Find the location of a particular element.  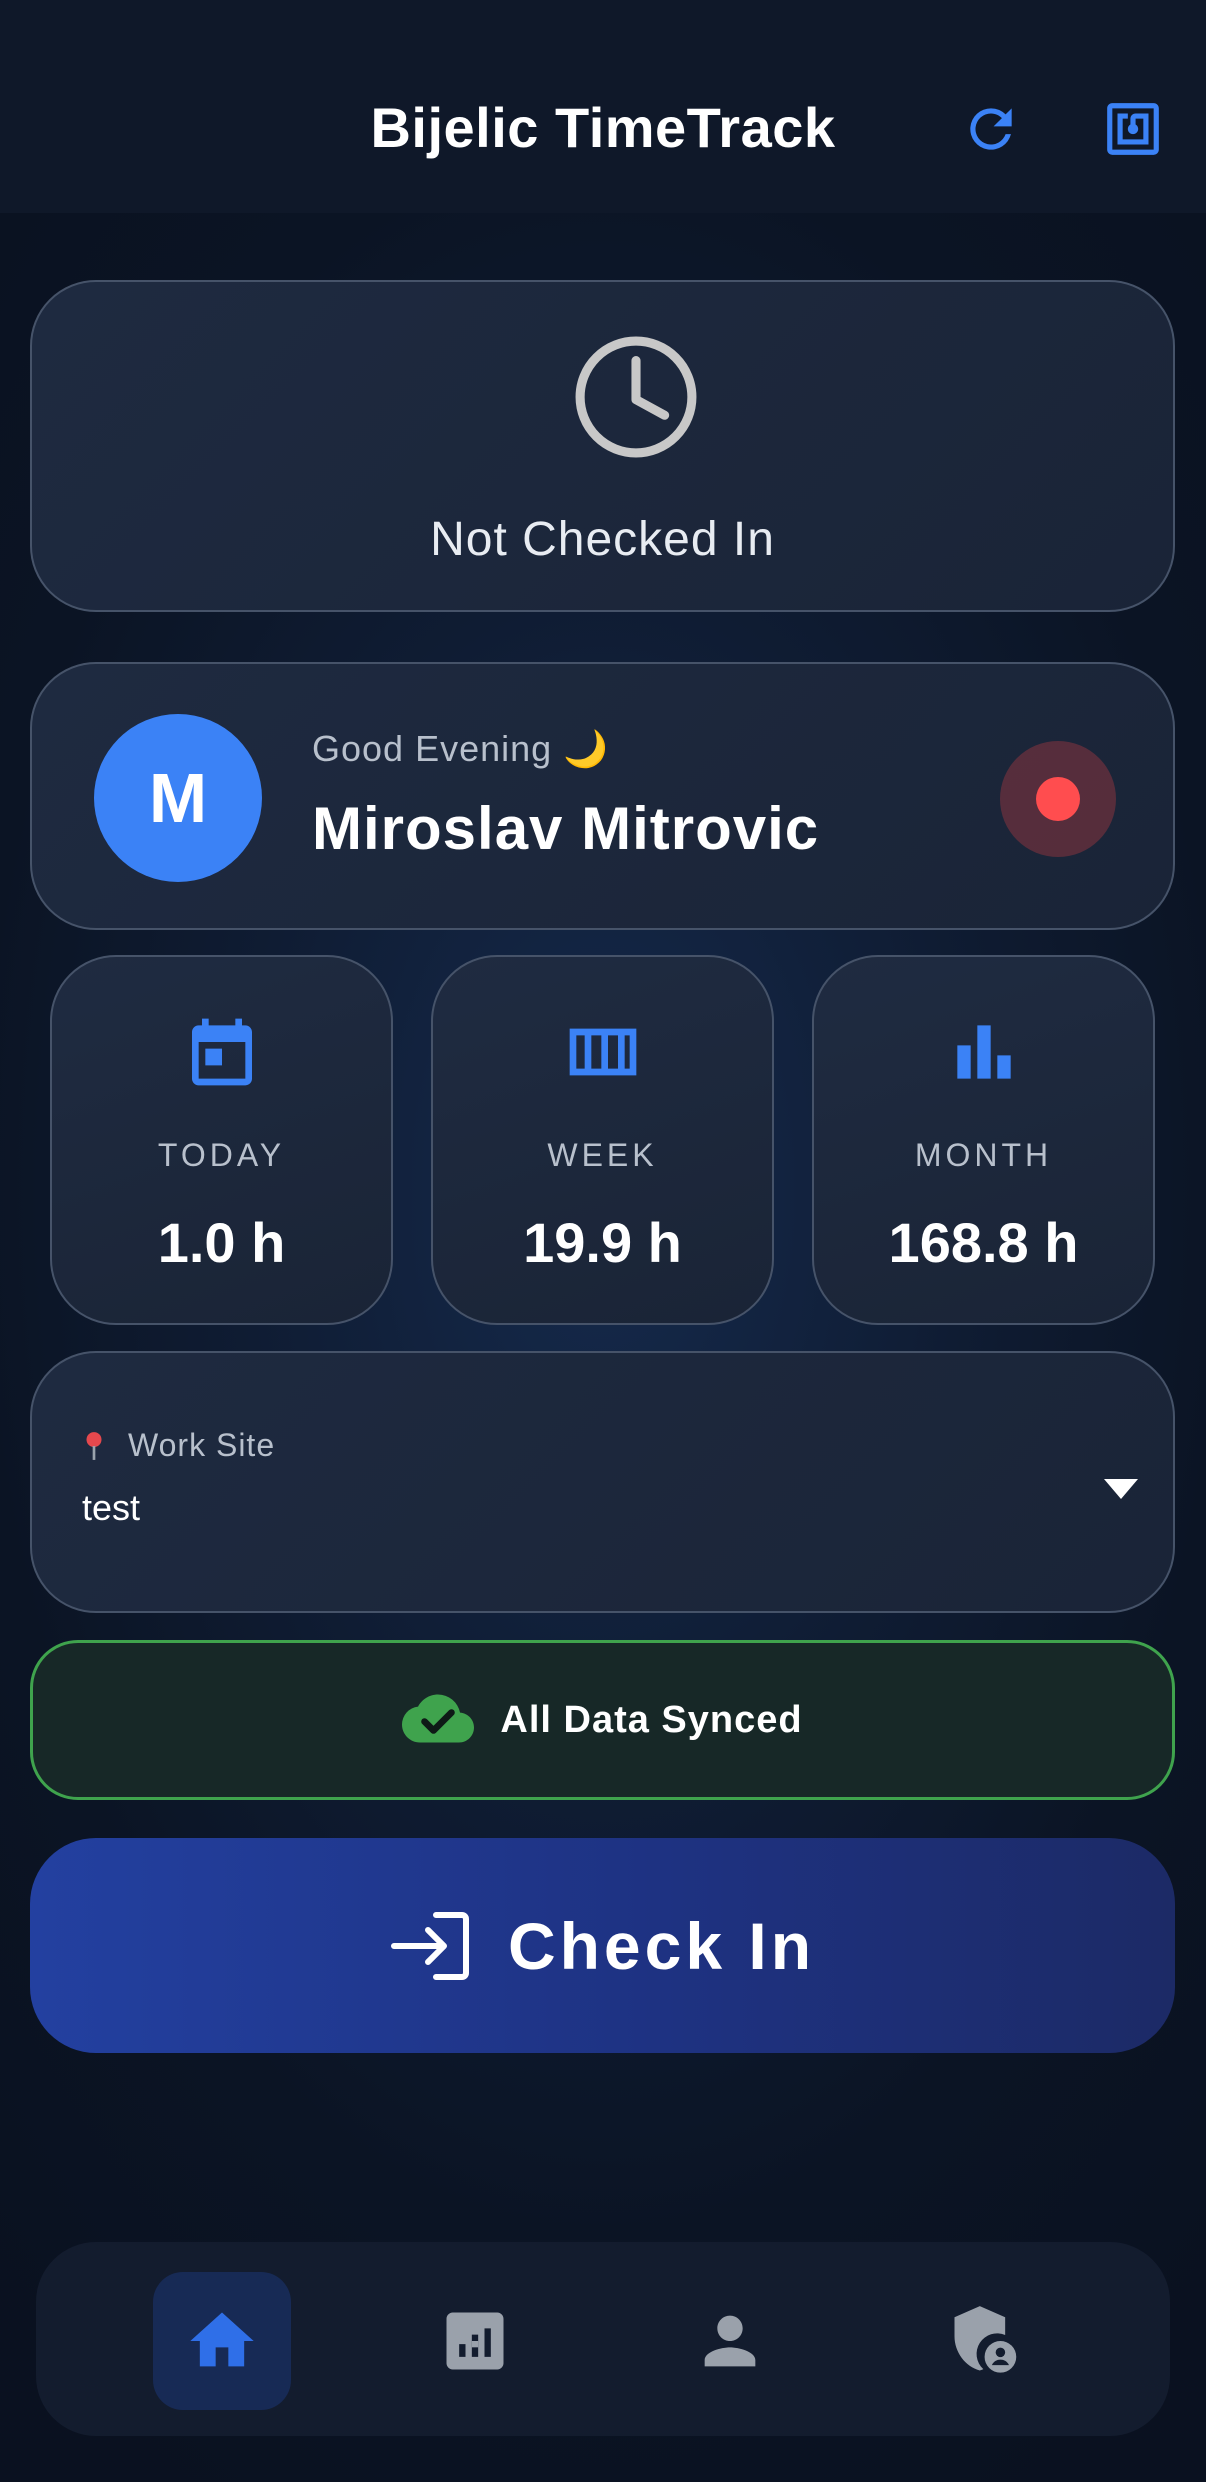

stat-label: TODAY is located at coordinates (221, 1155).